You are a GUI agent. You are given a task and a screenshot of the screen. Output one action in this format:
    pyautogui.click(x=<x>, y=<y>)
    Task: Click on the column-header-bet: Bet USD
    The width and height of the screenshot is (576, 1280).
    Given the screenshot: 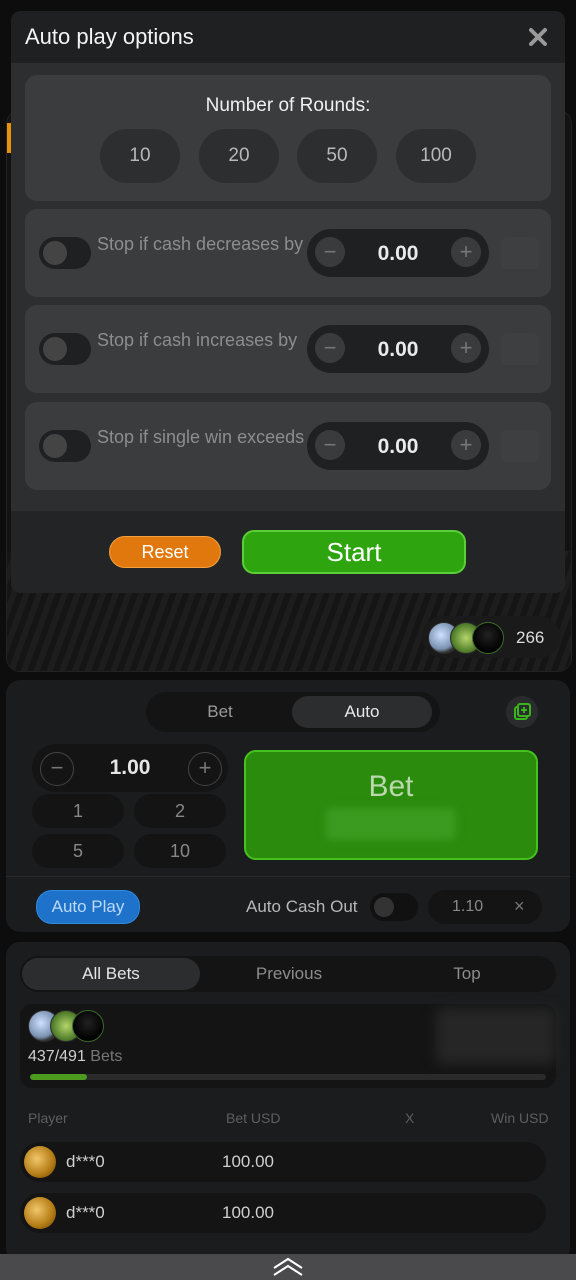 What is the action you would take?
    pyautogui.click(x=253, y=1118)
    